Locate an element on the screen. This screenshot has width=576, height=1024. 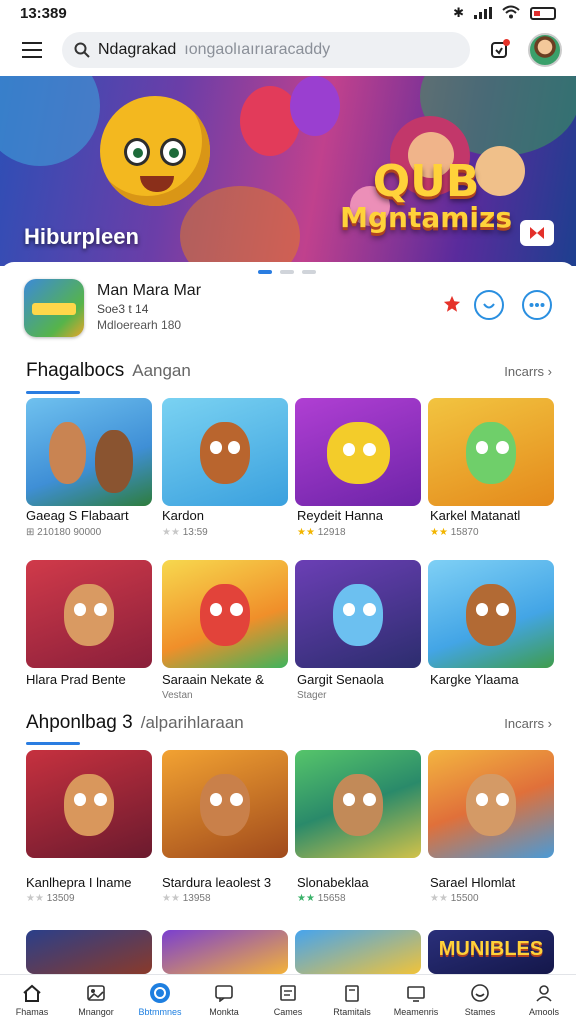
game-name: Kanlhepra I lname is located at coordinates (79, 882).